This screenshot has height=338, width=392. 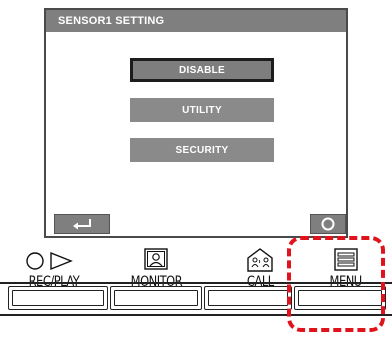 I want to click on record-play-icon, so click(x=49, y=261).